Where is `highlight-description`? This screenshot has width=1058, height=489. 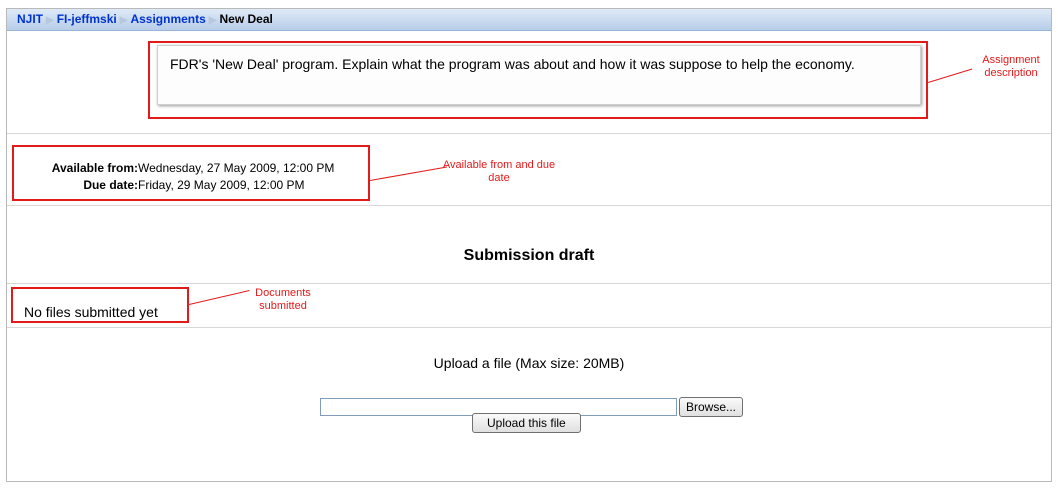
highlight-description is located at coordinates (538, 80).